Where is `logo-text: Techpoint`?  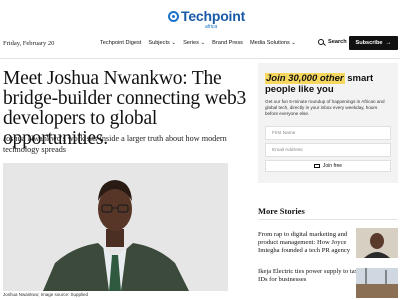 logo-text: Techpoint is located at coordinates (213, 16).